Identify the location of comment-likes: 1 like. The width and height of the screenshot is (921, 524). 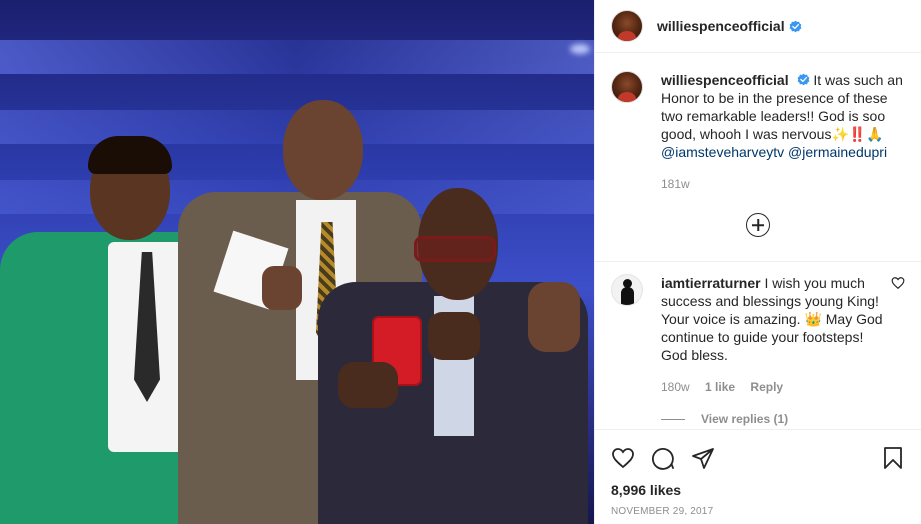
(720, 387).